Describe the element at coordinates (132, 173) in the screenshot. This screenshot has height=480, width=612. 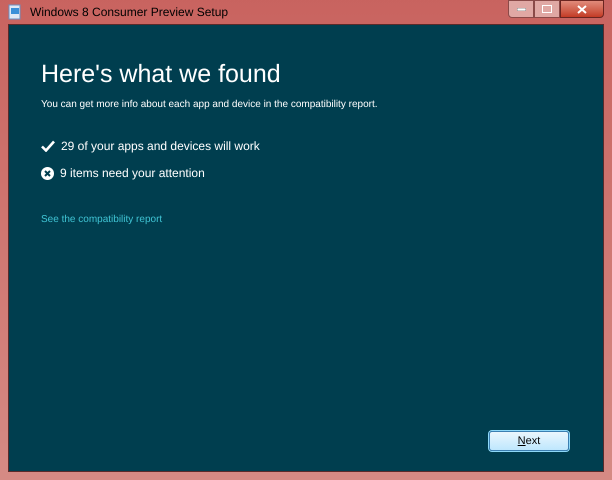
I see `result-text: 9 items need your attention` at that location.